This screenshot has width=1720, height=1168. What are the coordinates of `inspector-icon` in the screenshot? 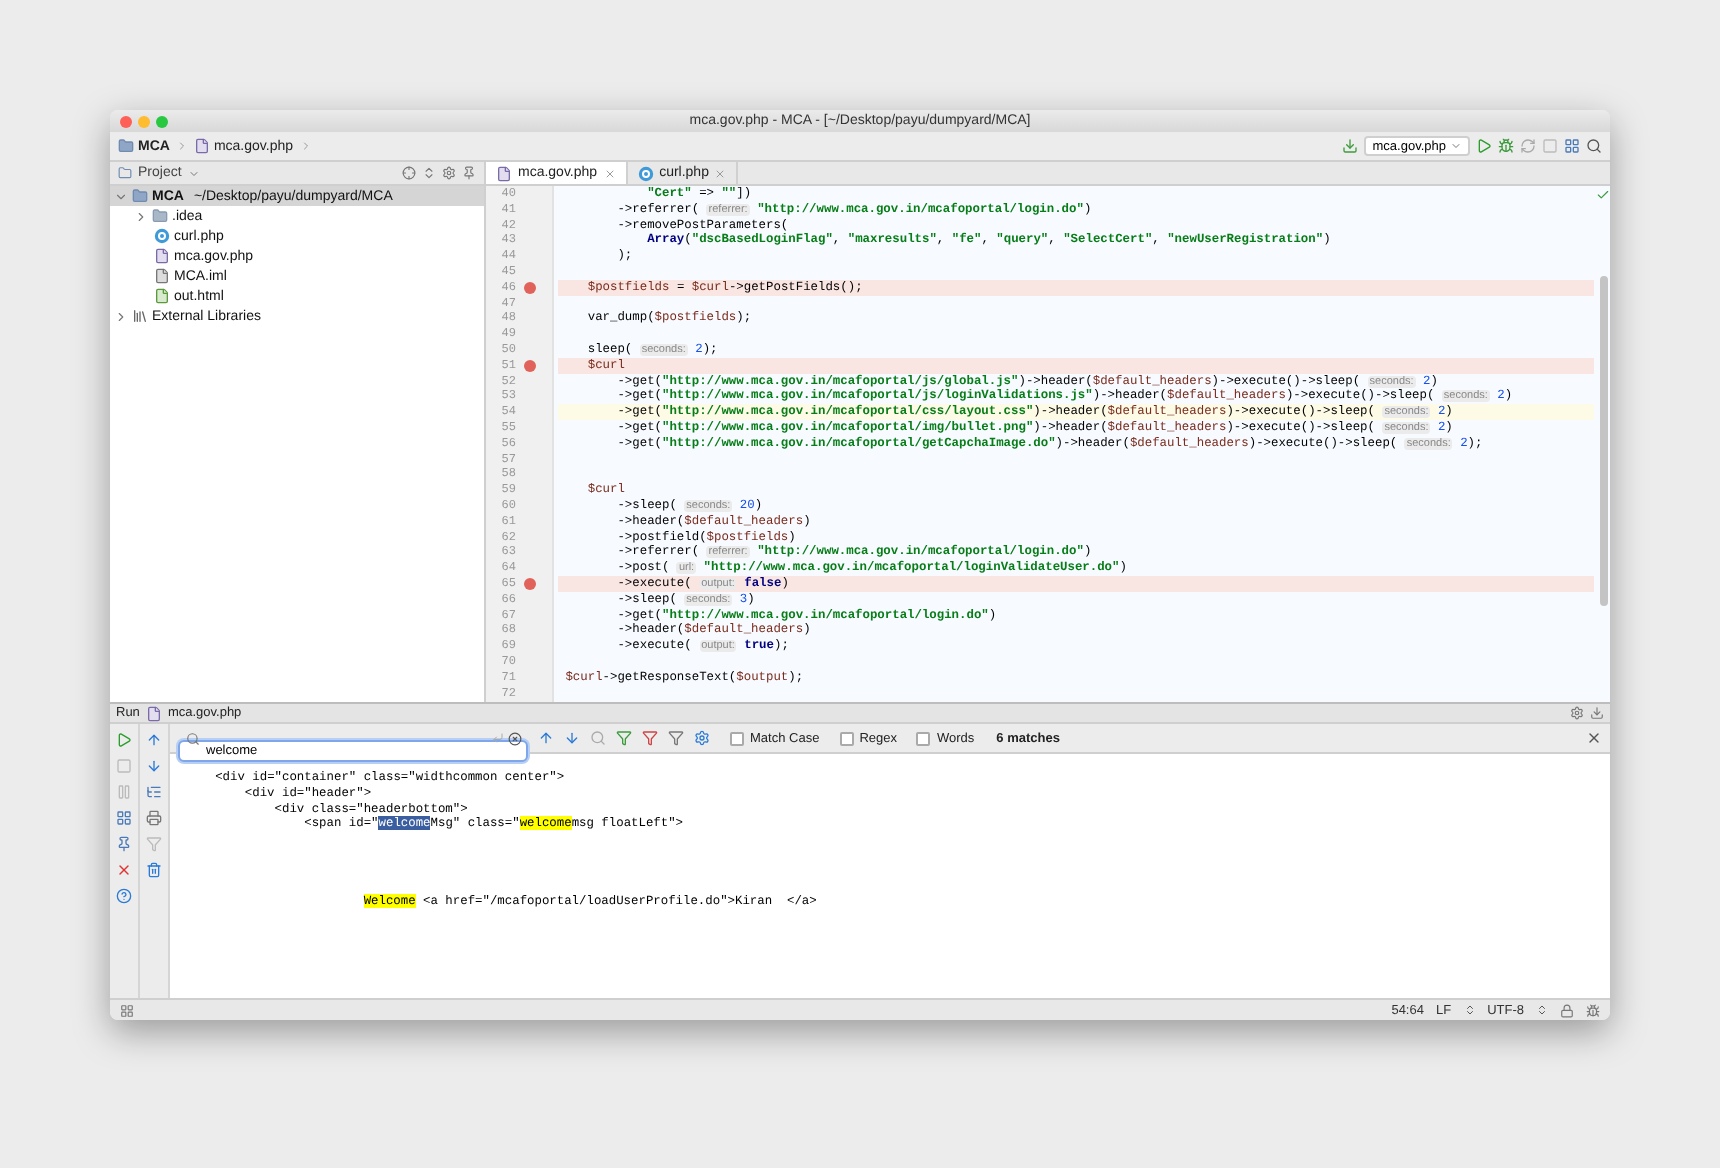 It's located at (1593, 1010).